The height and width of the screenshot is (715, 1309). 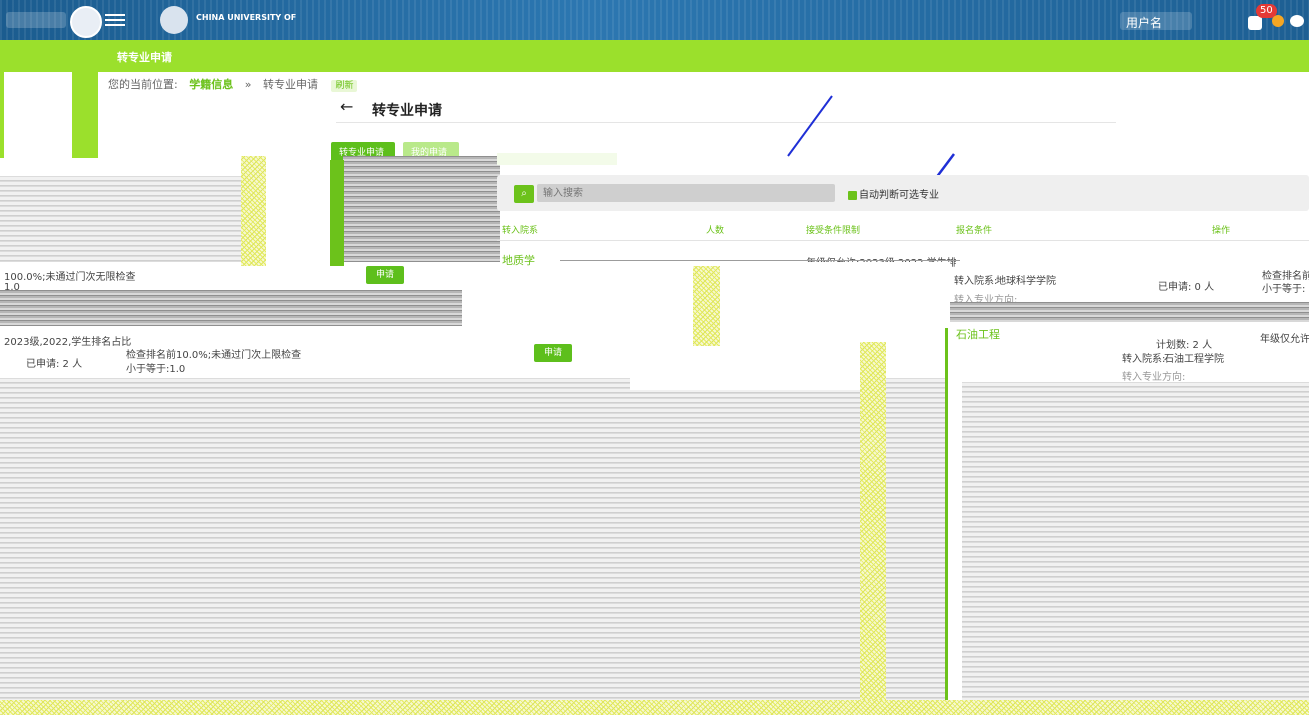 What do you see at coordinates (156, 369) in the screenshot?
I see `row2-small: 小于等于:1.0` at bounding box center [156, 369].